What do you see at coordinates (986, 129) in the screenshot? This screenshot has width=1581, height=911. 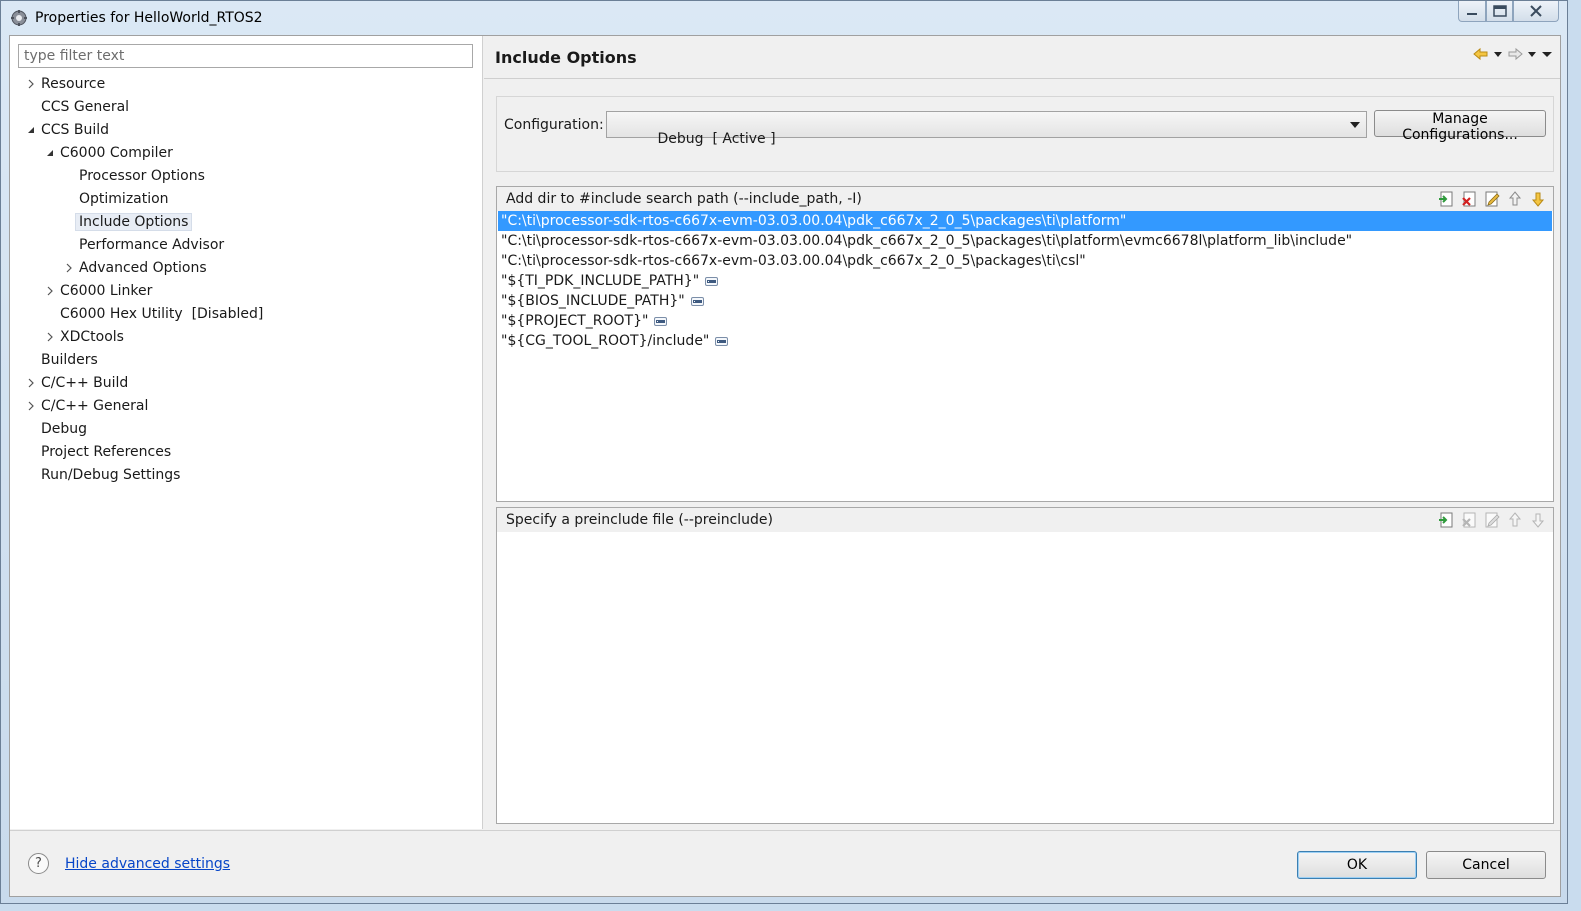 I see `configuration-select: Debug [ Active ]` at bounding box center [986, 129].